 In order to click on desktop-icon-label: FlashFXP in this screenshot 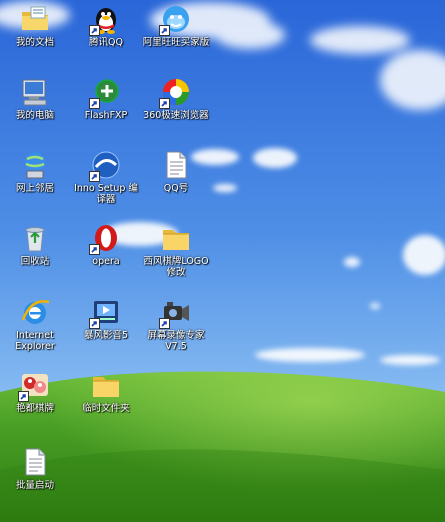, I will do `click(106, 115)`.